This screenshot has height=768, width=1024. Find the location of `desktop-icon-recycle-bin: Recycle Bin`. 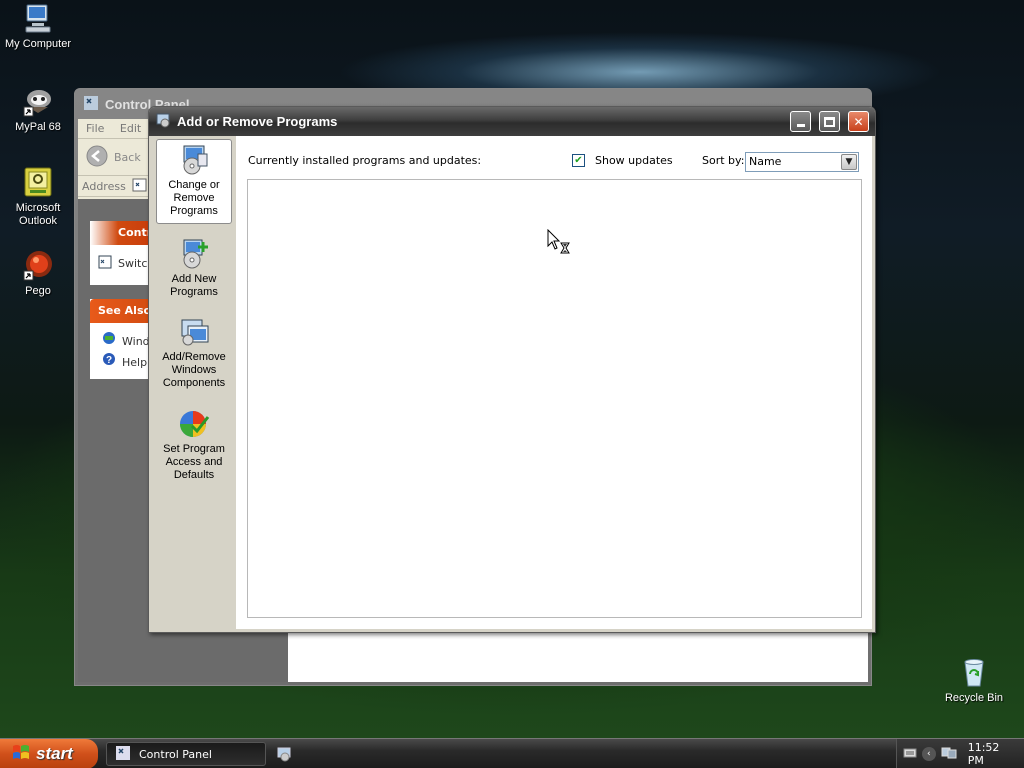

desktop-icon-recycle-bin: Recycle Bin is located at coordinates (974, 680).